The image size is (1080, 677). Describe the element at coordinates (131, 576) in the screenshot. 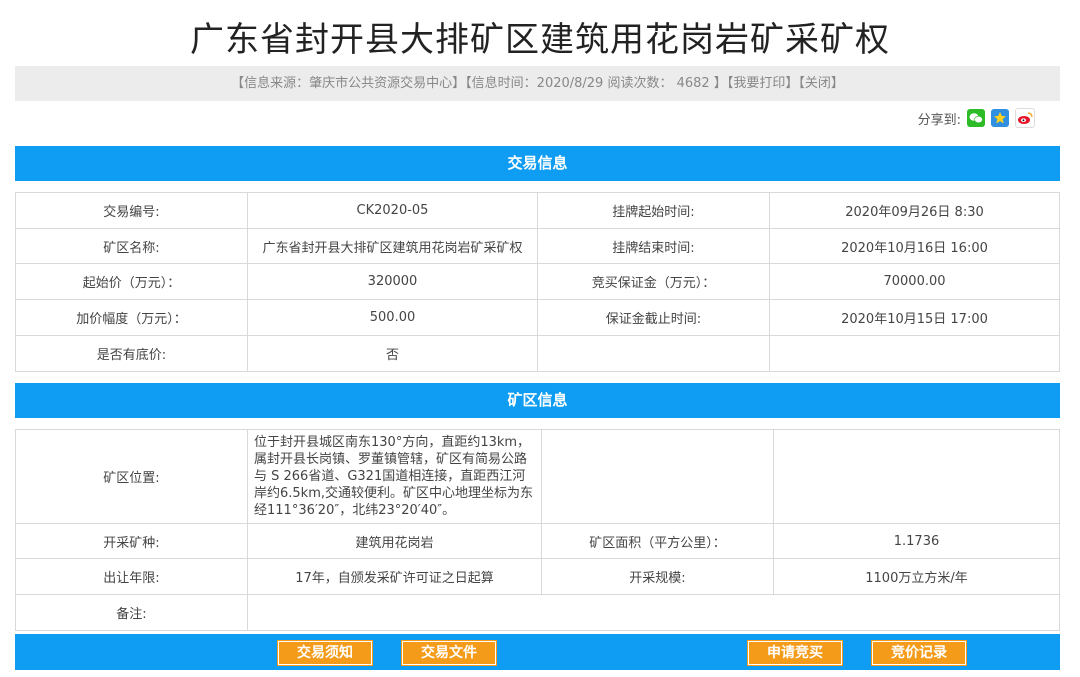

I see `cell-label: 出让年限:` at that location.